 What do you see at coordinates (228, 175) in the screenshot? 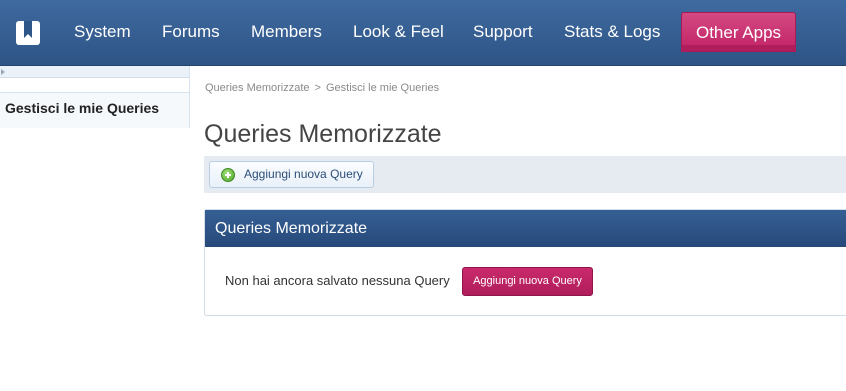
I see `plus-circle-icon` at bounding box center [228, 175].